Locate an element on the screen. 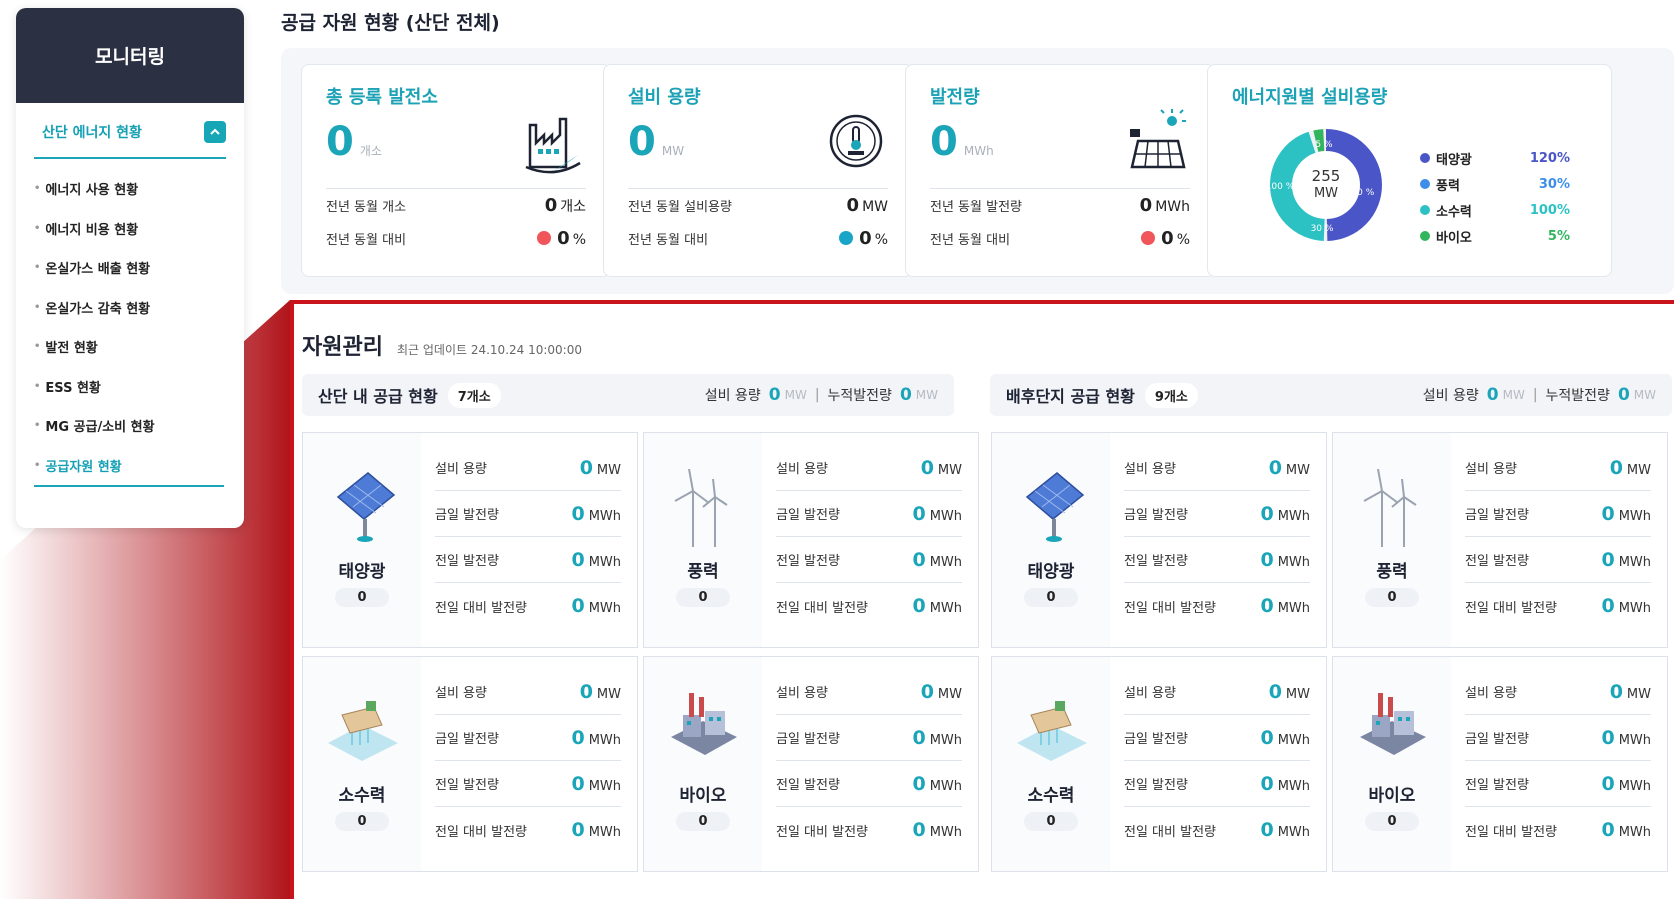 This screenshot has width=1674, height=899. sidebar-item-mg-supply: MG 공급/소비 현황 is located at coordinates (139, 426).